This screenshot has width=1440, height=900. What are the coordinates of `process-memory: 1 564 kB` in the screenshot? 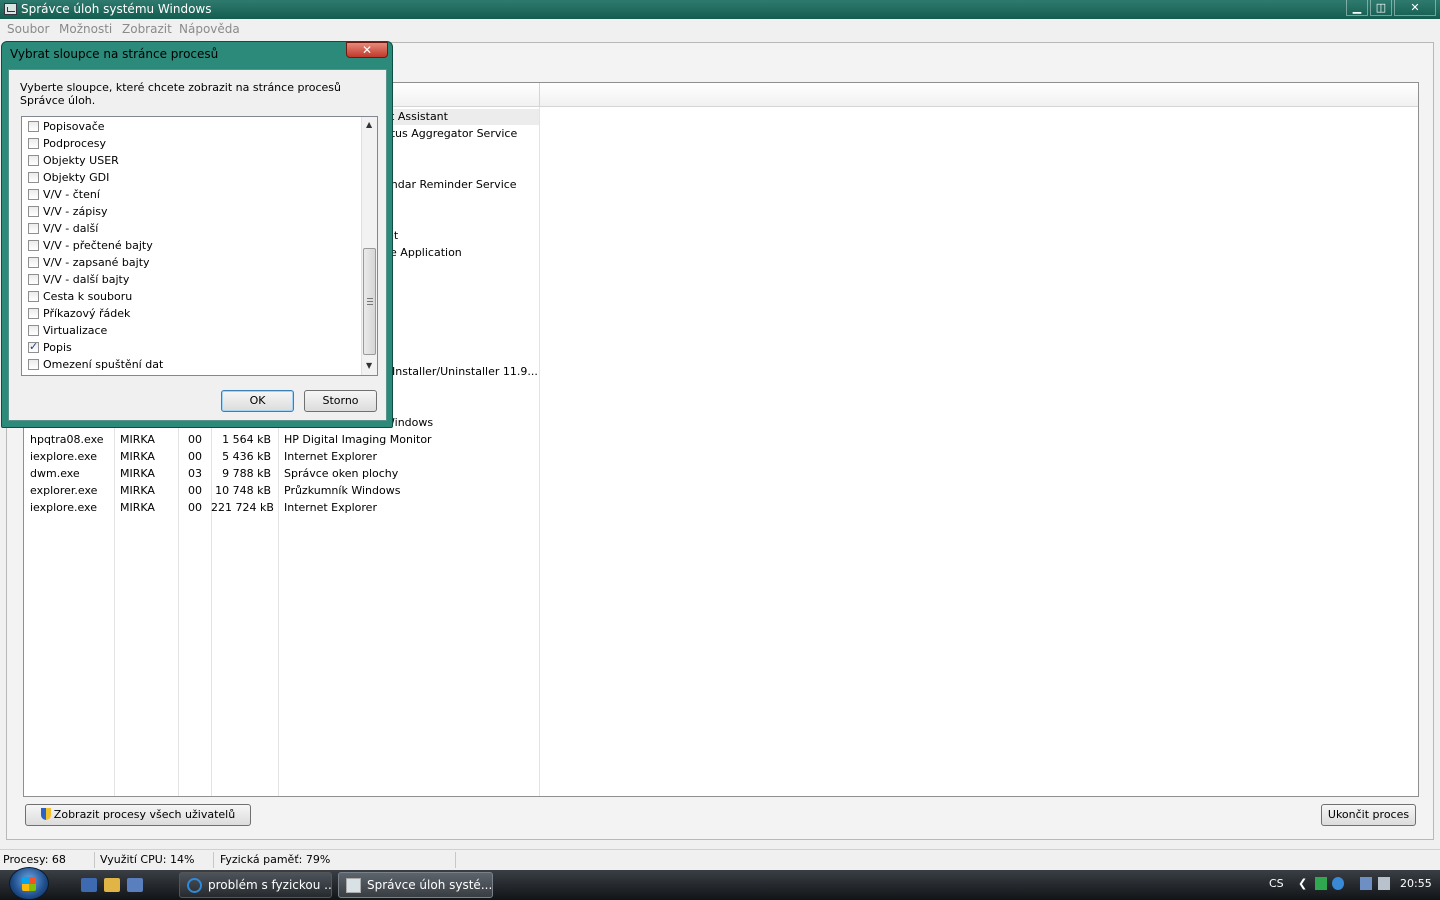 It's located at (246, 439).